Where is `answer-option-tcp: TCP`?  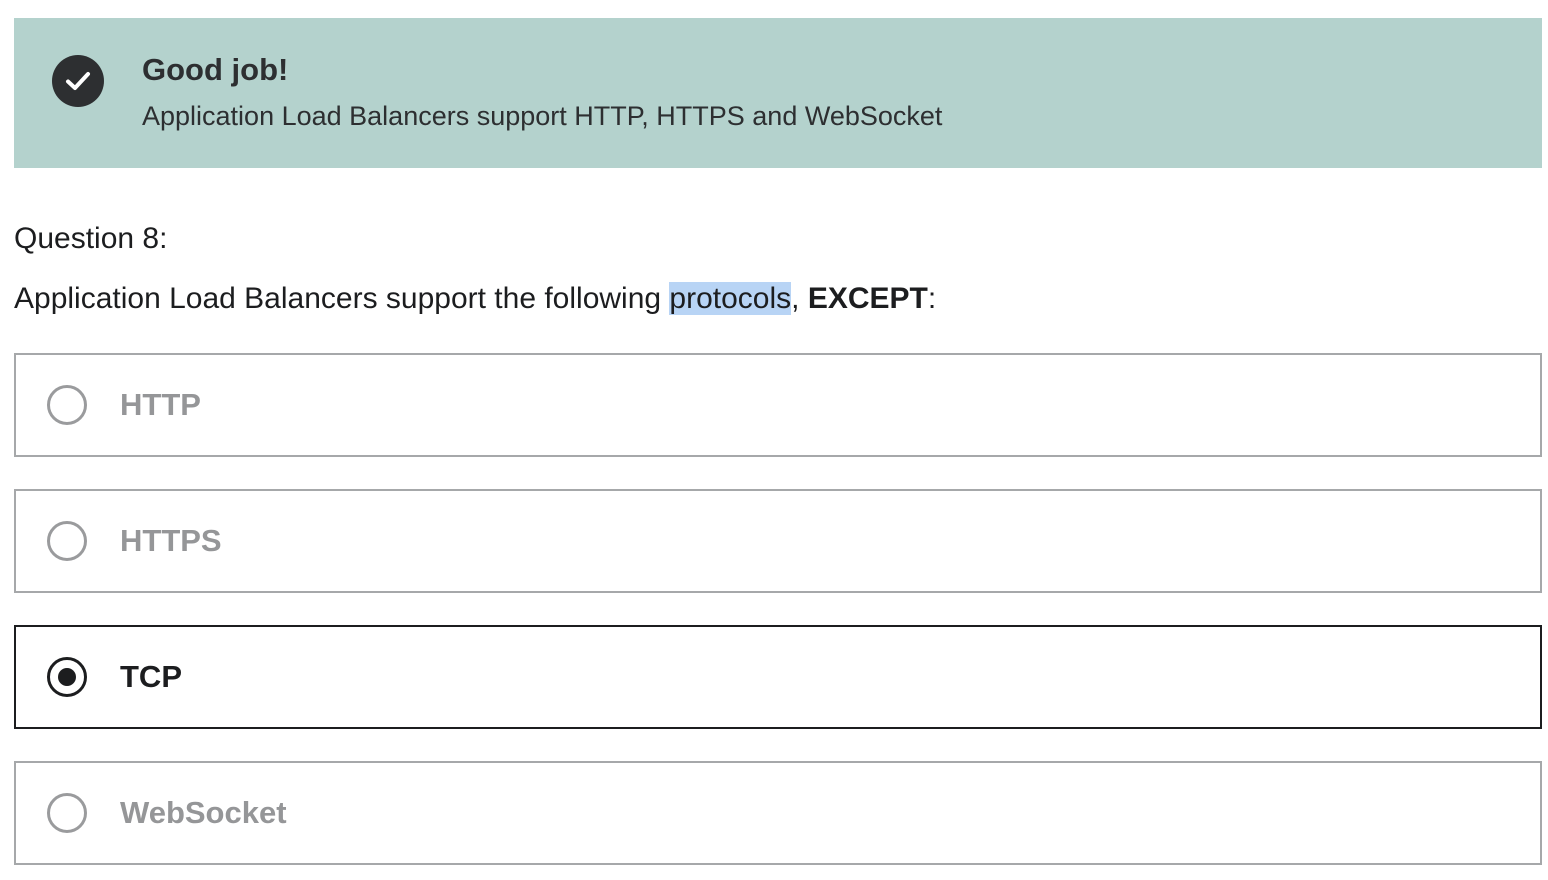
answer-option-tcp: TCP is located at coordinates (778, 677).